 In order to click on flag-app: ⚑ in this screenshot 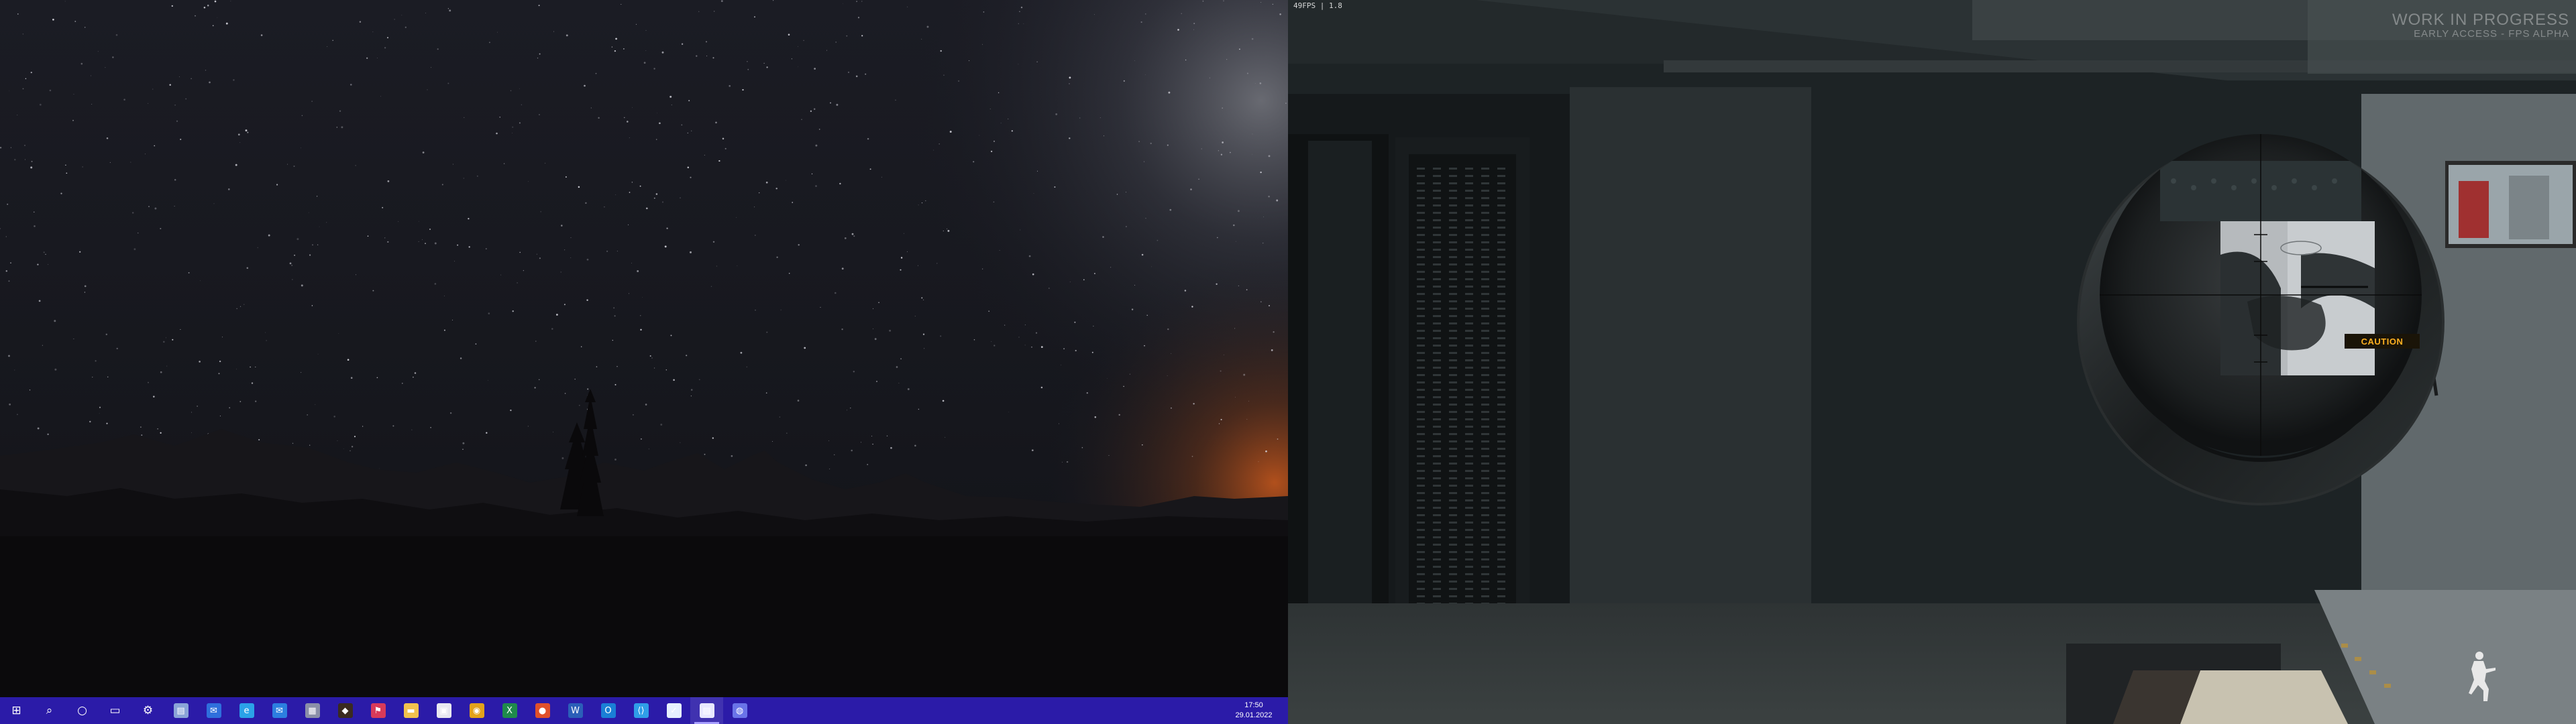, I will do `click(378, 710)`.